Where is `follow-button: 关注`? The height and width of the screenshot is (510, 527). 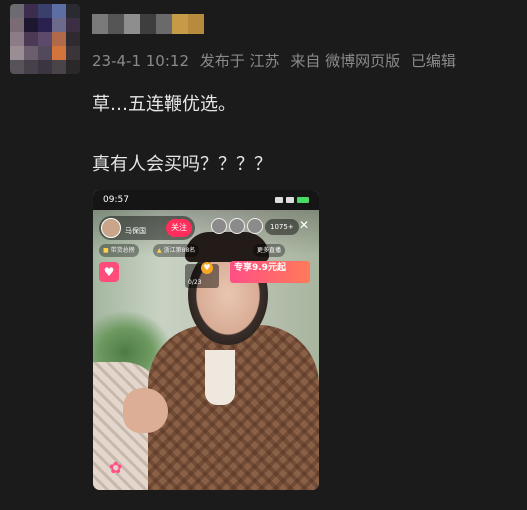
follow-button: 关注 is located at coordinates (179, 228).